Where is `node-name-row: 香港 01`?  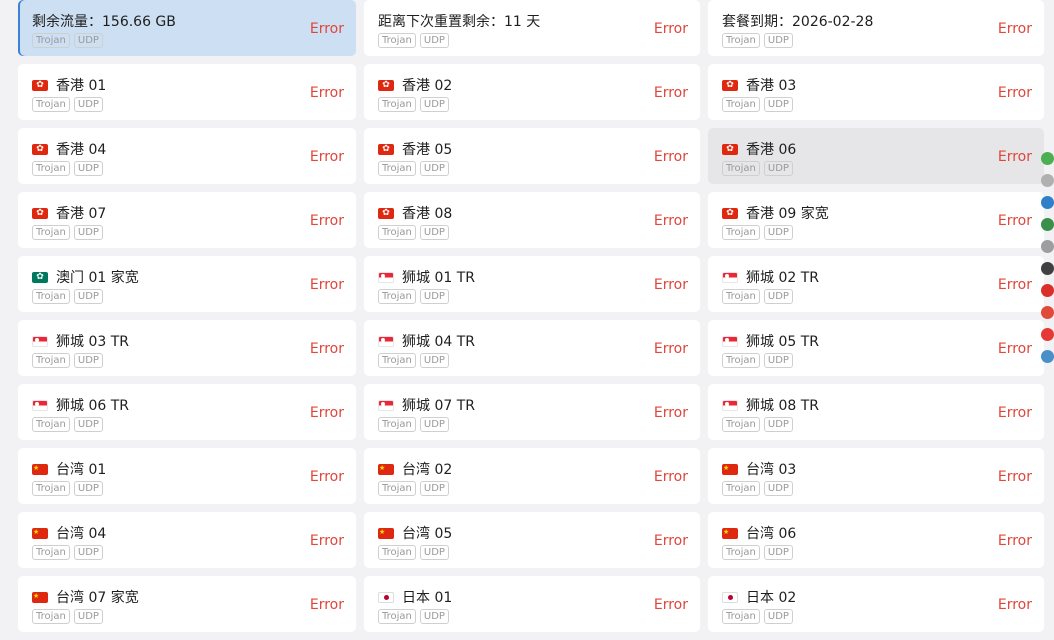 node-name-row: 香港 01 is located at coordinates (69, 85).